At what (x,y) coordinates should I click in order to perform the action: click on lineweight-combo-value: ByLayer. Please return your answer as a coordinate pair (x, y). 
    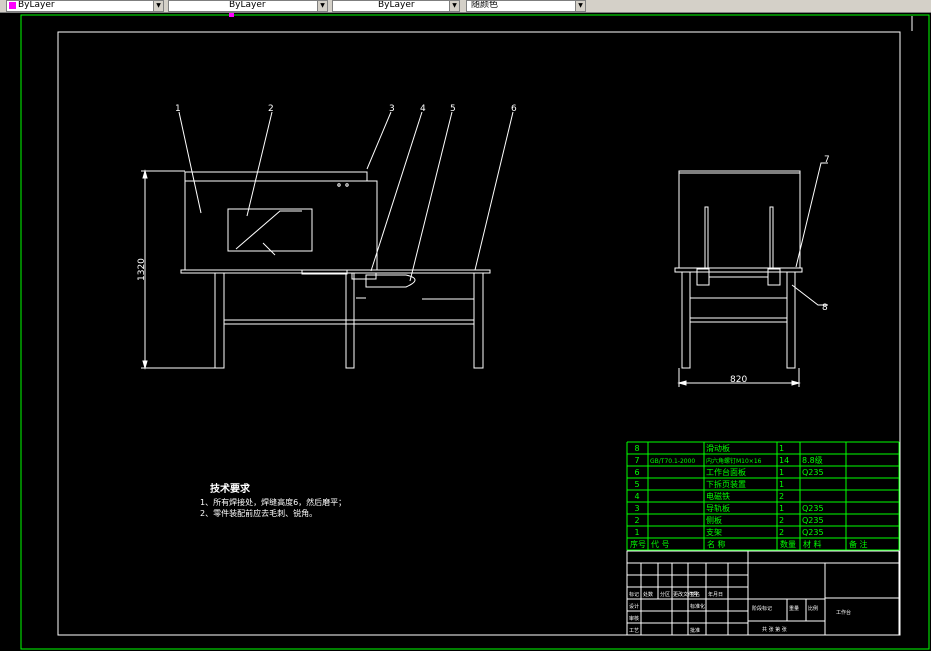
    Looking at the image, I should click on (396, 5).